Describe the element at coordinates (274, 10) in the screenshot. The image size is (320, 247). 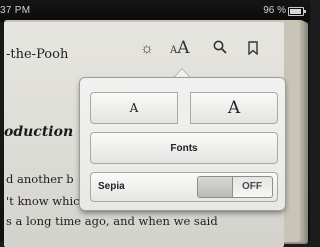
I see `battery-percent: 96 %` at that location.